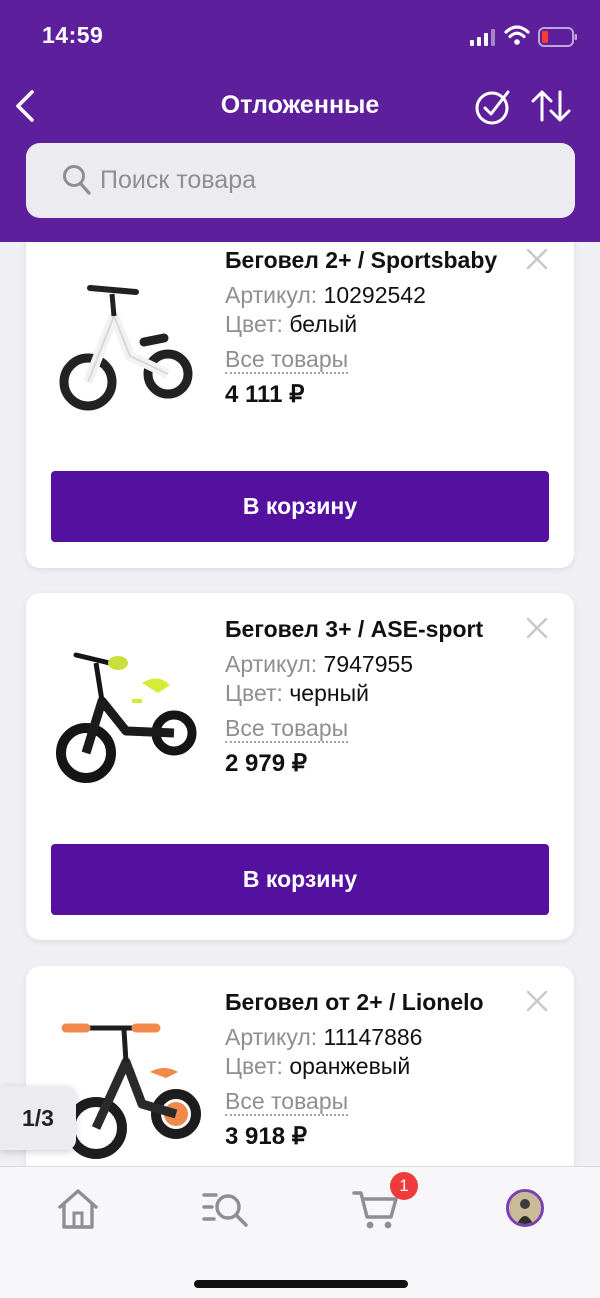 The width and height of the screenshot is (600, 1298). What do you see at coordinates (370, 324) in the screenshot?
I see `color-row: Цвет: белый` at bounding box center [370, 324].